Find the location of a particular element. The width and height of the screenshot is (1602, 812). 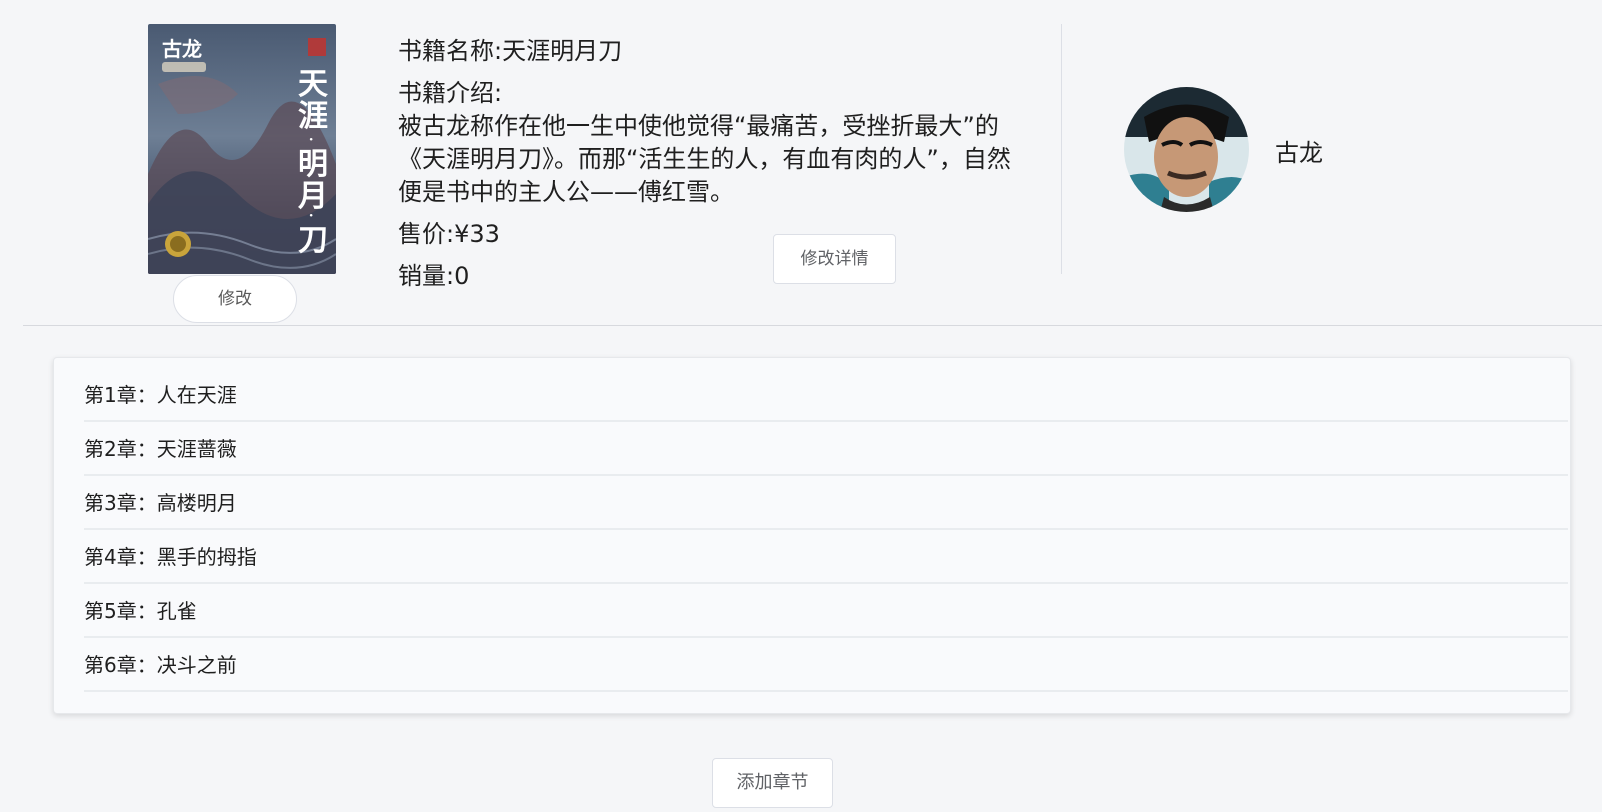

cover-column: 古龙 天 涯 · 明 月 · 刀 is located at coordinates (242, 149).